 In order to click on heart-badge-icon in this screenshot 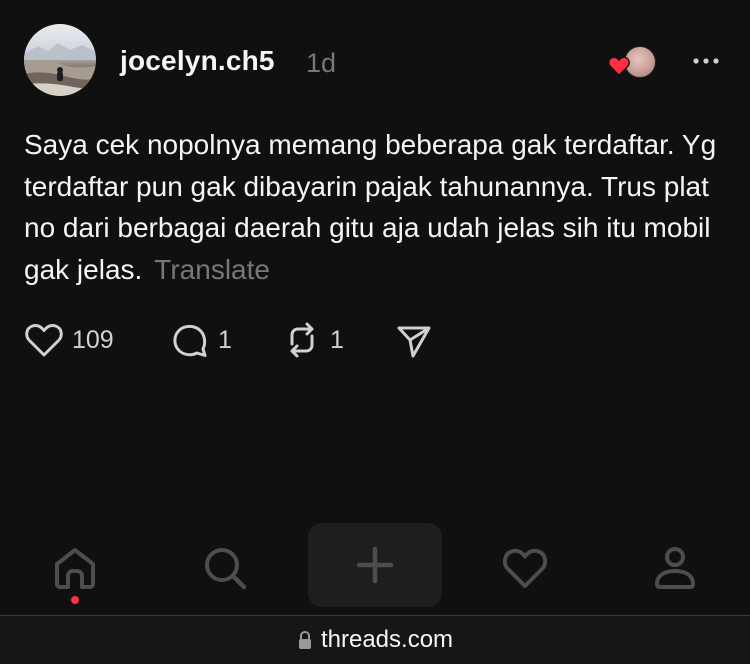, I will do `click(619, 66)`.